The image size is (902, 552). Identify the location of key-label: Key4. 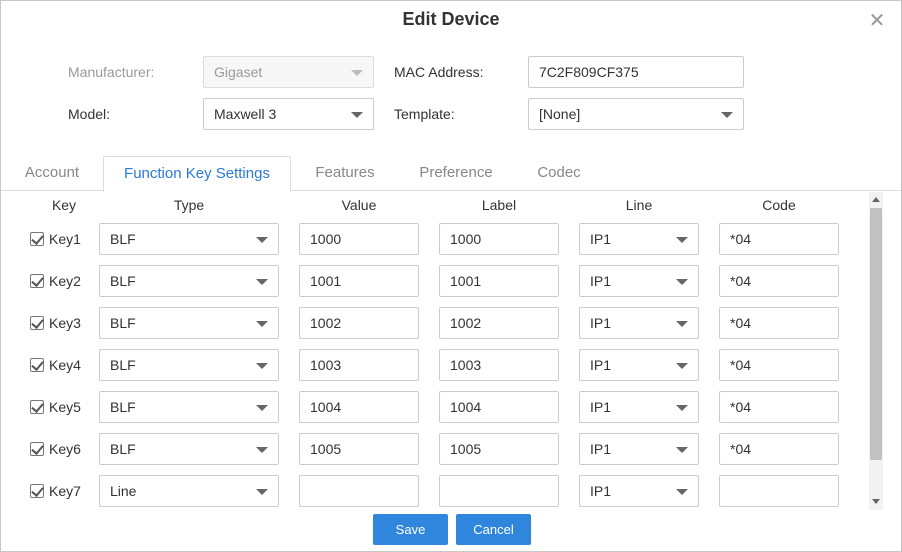
(65, 365).